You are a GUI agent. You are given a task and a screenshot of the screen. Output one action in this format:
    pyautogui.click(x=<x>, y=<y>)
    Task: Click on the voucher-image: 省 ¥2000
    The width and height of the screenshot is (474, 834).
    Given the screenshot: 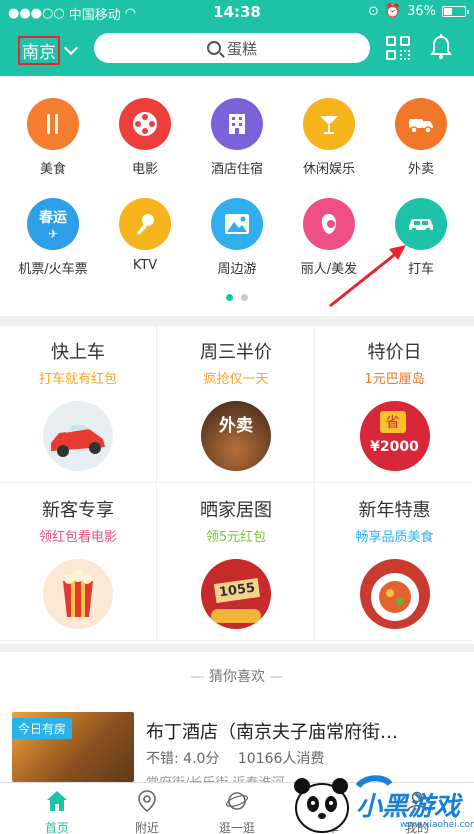 What is the action you would take?
    pyautogui.click(x=394, y=436)
    